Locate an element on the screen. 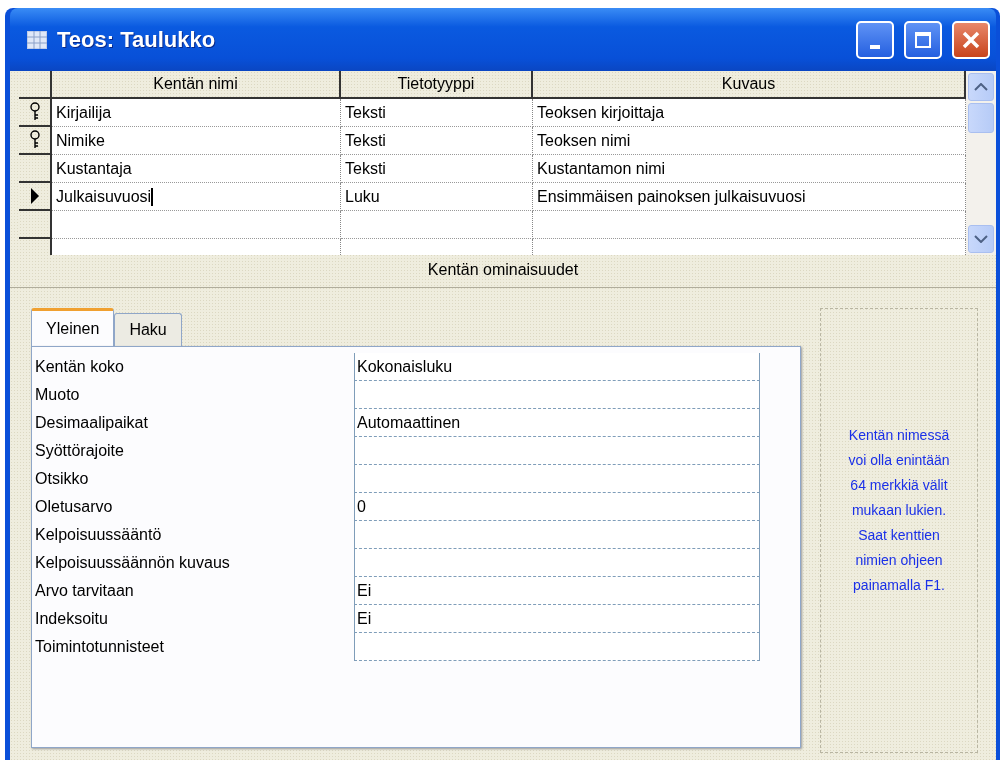  table-cell: Kustantamon nimi is located at coordinates (749, 169).